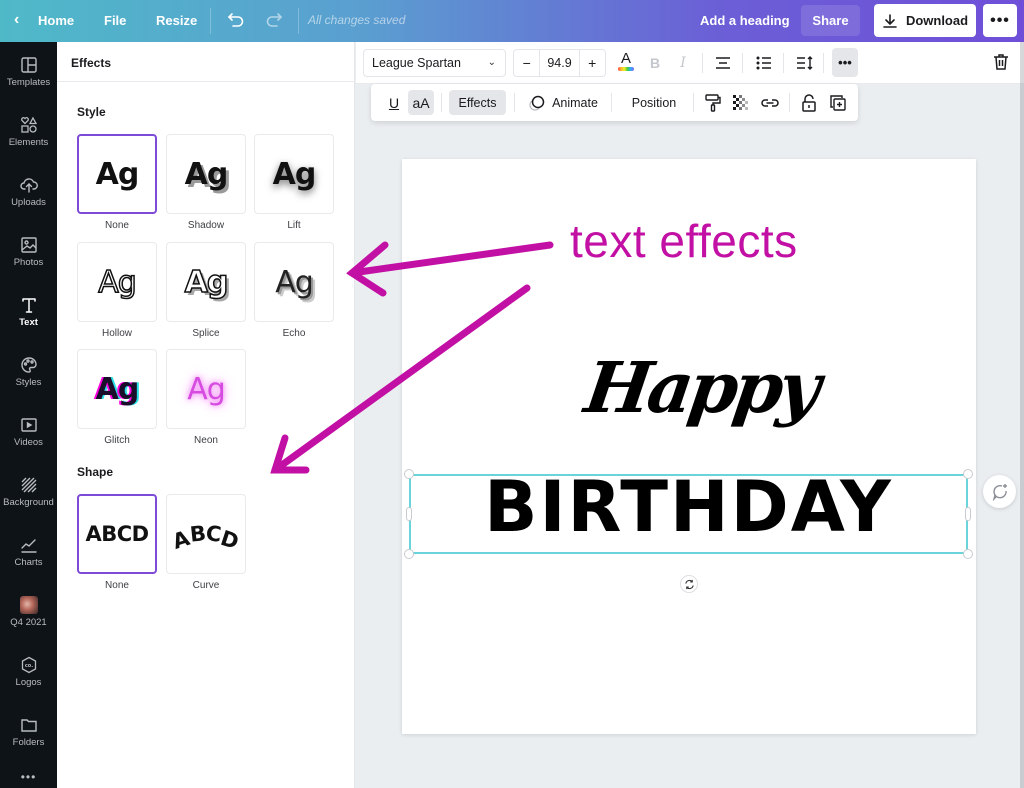 This screenshot has height=788, width=1024. Describe the element at coordinates (937, 20) in the screenshot. I see `download-label: Download` at that location.